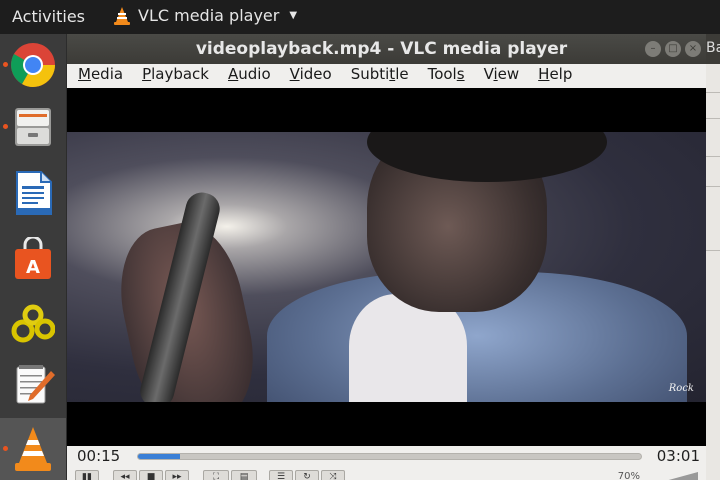 The image size is (720, 480). Describe the element at coordinates (99, 456) in the screenshot. I see `elapsed-time: 00:15` at that location.